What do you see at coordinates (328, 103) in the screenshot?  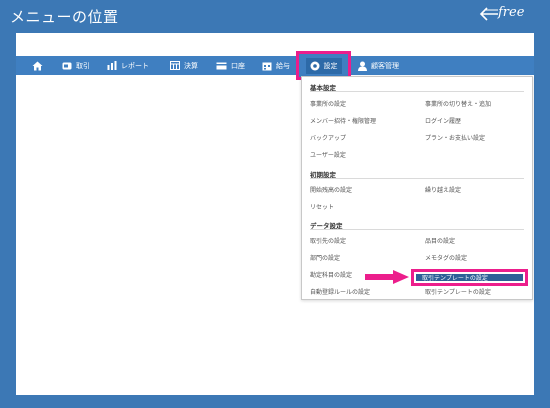 I see `menu-item-office-settings: 事業所の設定` at bounding box center [328, 103].